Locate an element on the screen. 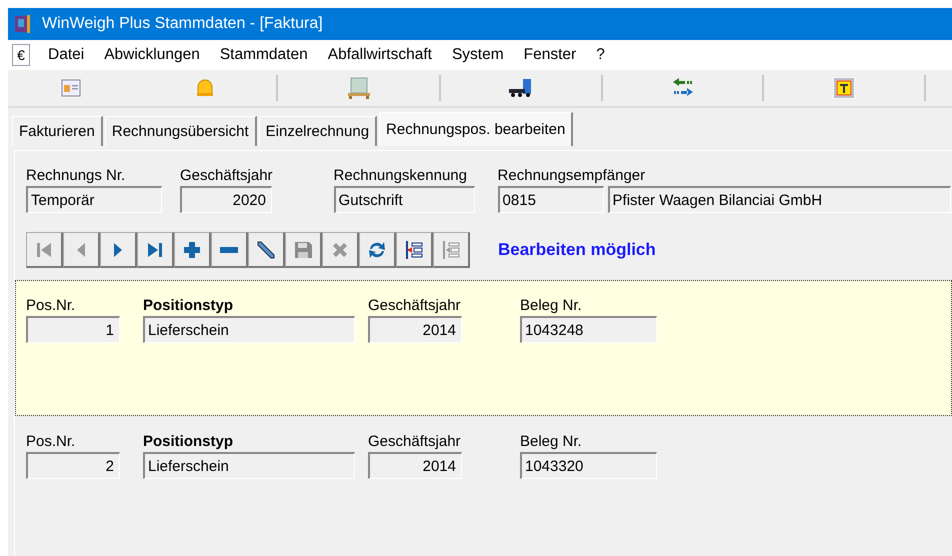 The width and height of the screenshot is (952, 556). next-button is located at coordinates (118, 250).